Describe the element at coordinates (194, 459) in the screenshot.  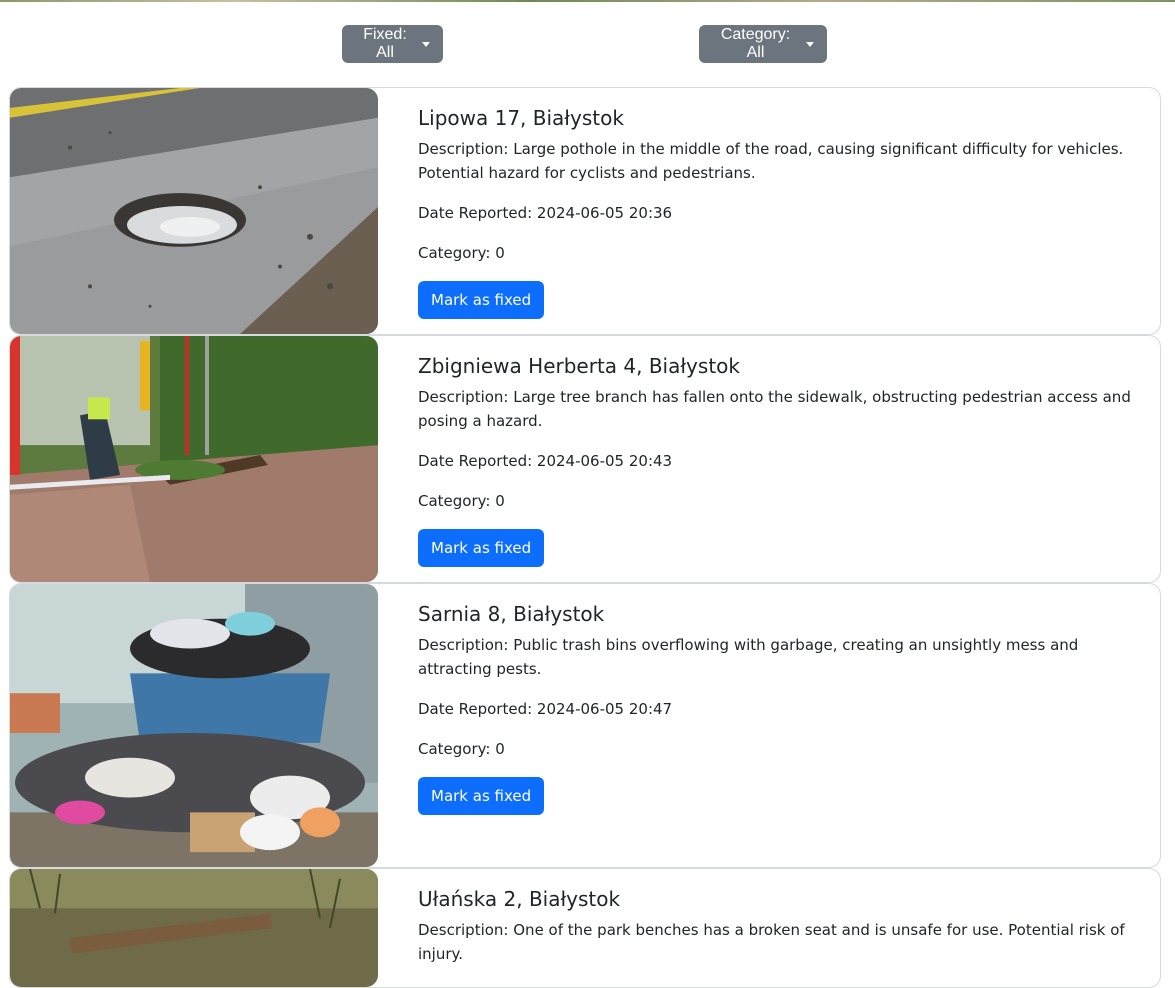
I see `fallen-branch-photo` at that location.